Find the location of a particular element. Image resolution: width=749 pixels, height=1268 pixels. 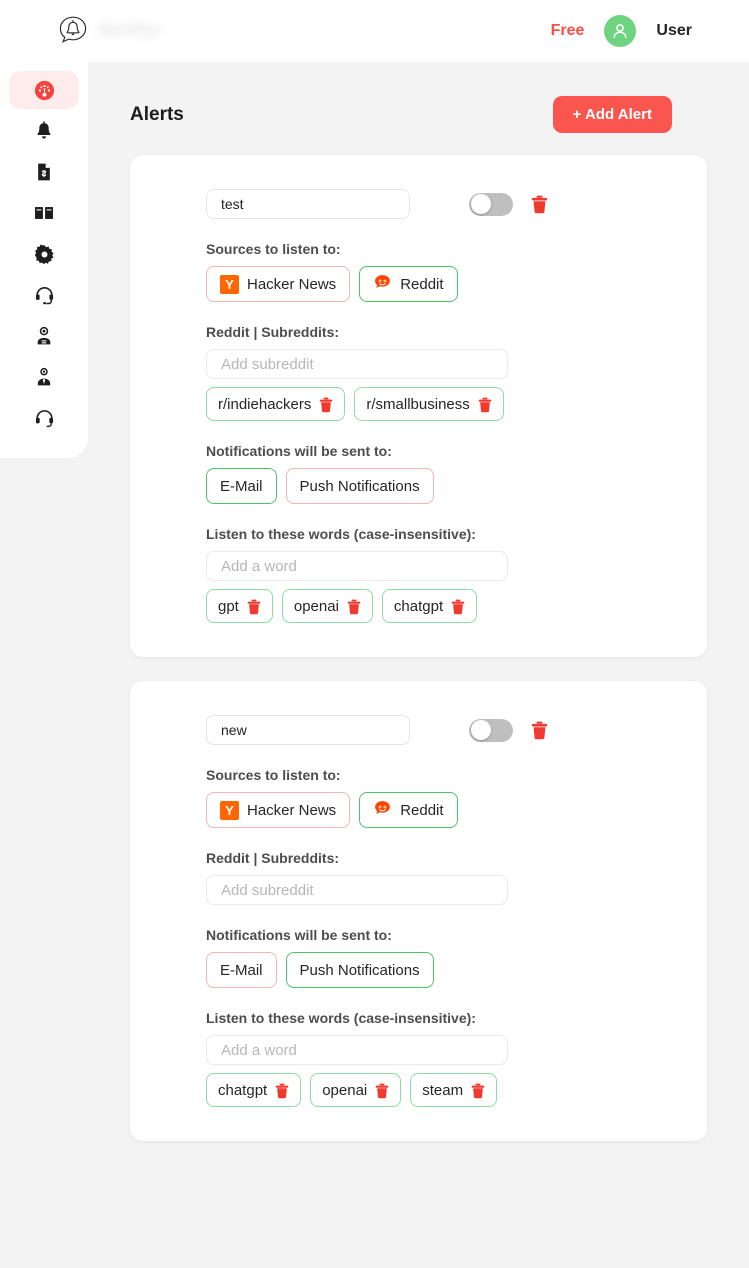

sidebar-item-dashboard is located at coordinates (44, 90).